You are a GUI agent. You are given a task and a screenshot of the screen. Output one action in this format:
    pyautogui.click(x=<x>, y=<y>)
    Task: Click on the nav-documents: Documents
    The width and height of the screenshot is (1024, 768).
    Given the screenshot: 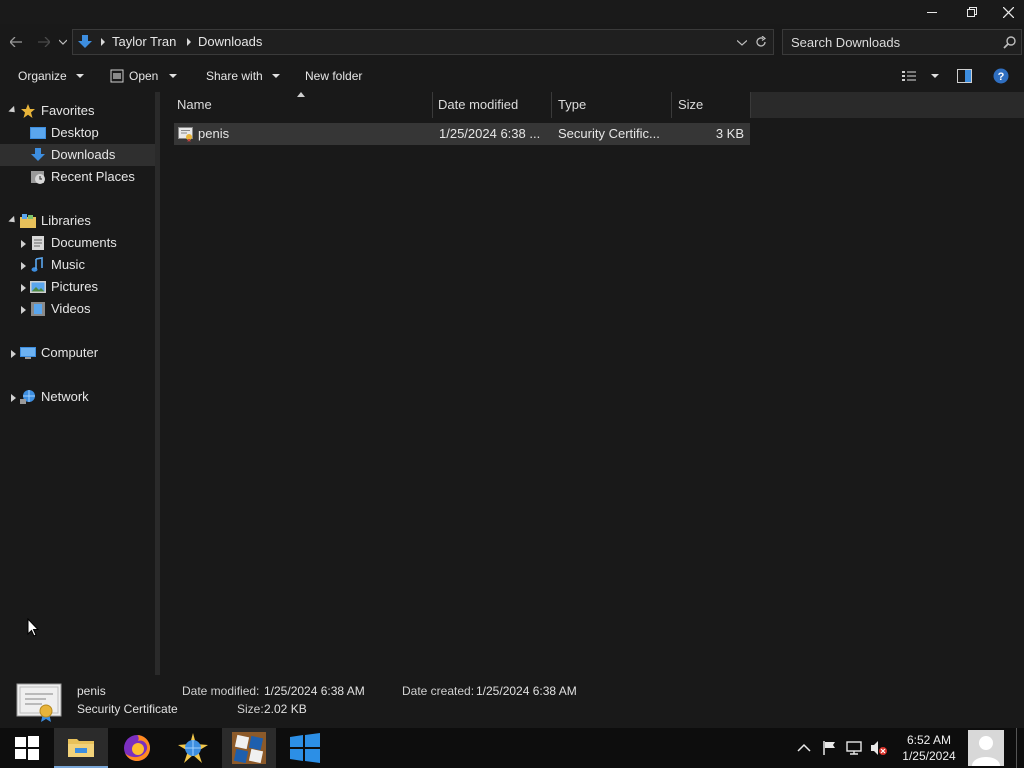 What is the action you would take?
    pyautogui.click(x=90, y=243)
    